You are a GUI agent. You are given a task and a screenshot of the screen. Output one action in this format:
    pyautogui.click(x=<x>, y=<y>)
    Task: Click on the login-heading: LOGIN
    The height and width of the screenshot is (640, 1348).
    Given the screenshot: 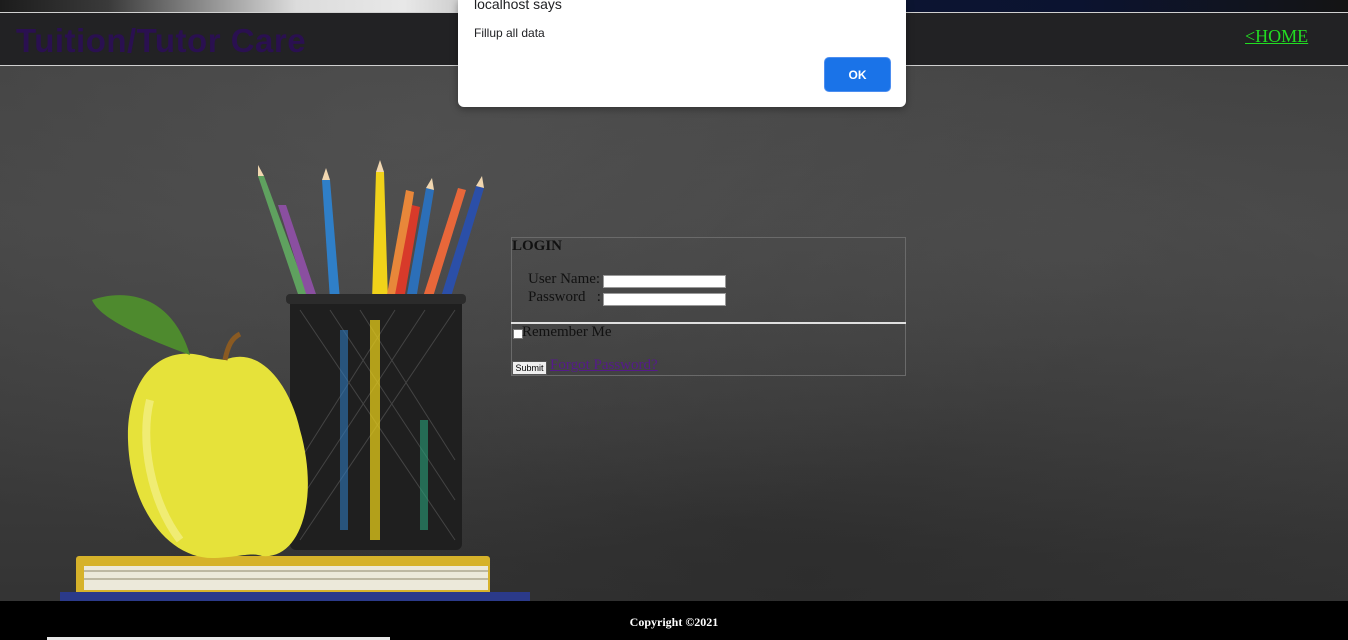 What is the action you would take?
    pyautogui.click(x=537, y=246)
    